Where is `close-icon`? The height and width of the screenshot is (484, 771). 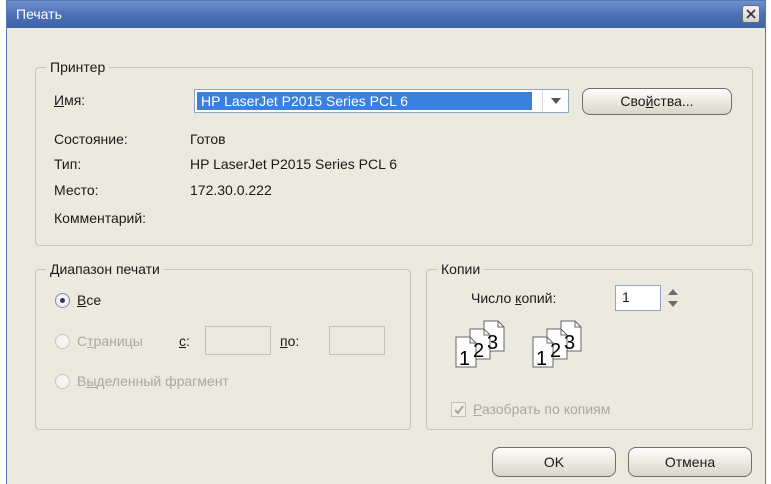 close-icon is located at coordinates (751, 14).